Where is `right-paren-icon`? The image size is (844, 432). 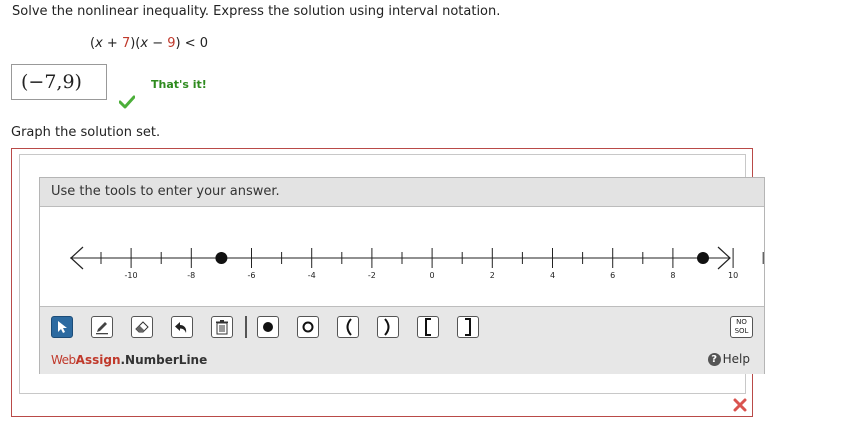 right-paren-icon is located at coordinates (387, 327).